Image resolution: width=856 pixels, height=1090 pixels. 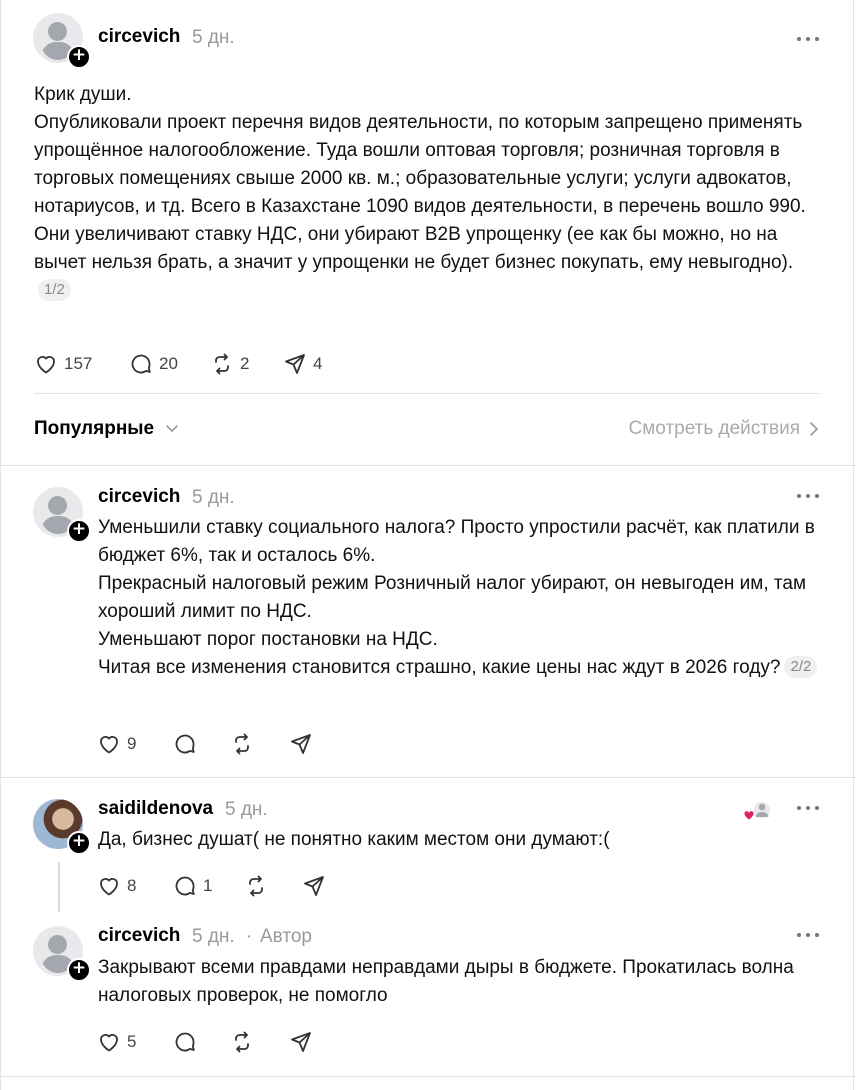 I want to click on like-button: 9, so click(x=116, y=744).